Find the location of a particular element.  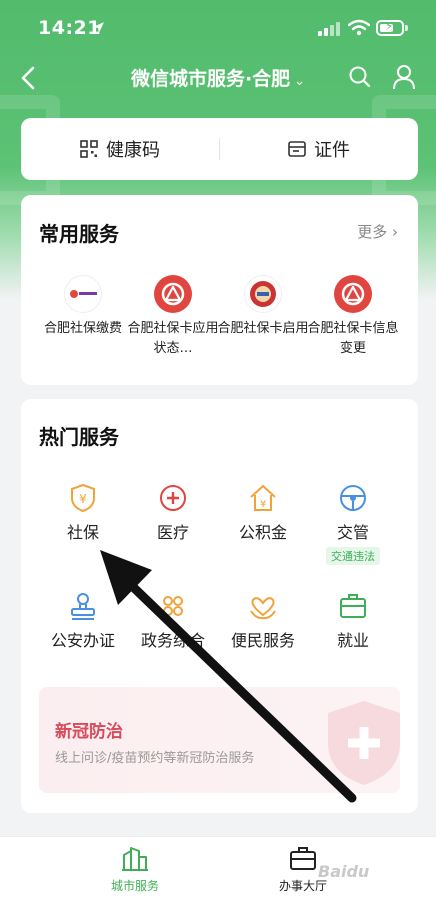

city-buildings-icon is located at coordinates (135, 859).